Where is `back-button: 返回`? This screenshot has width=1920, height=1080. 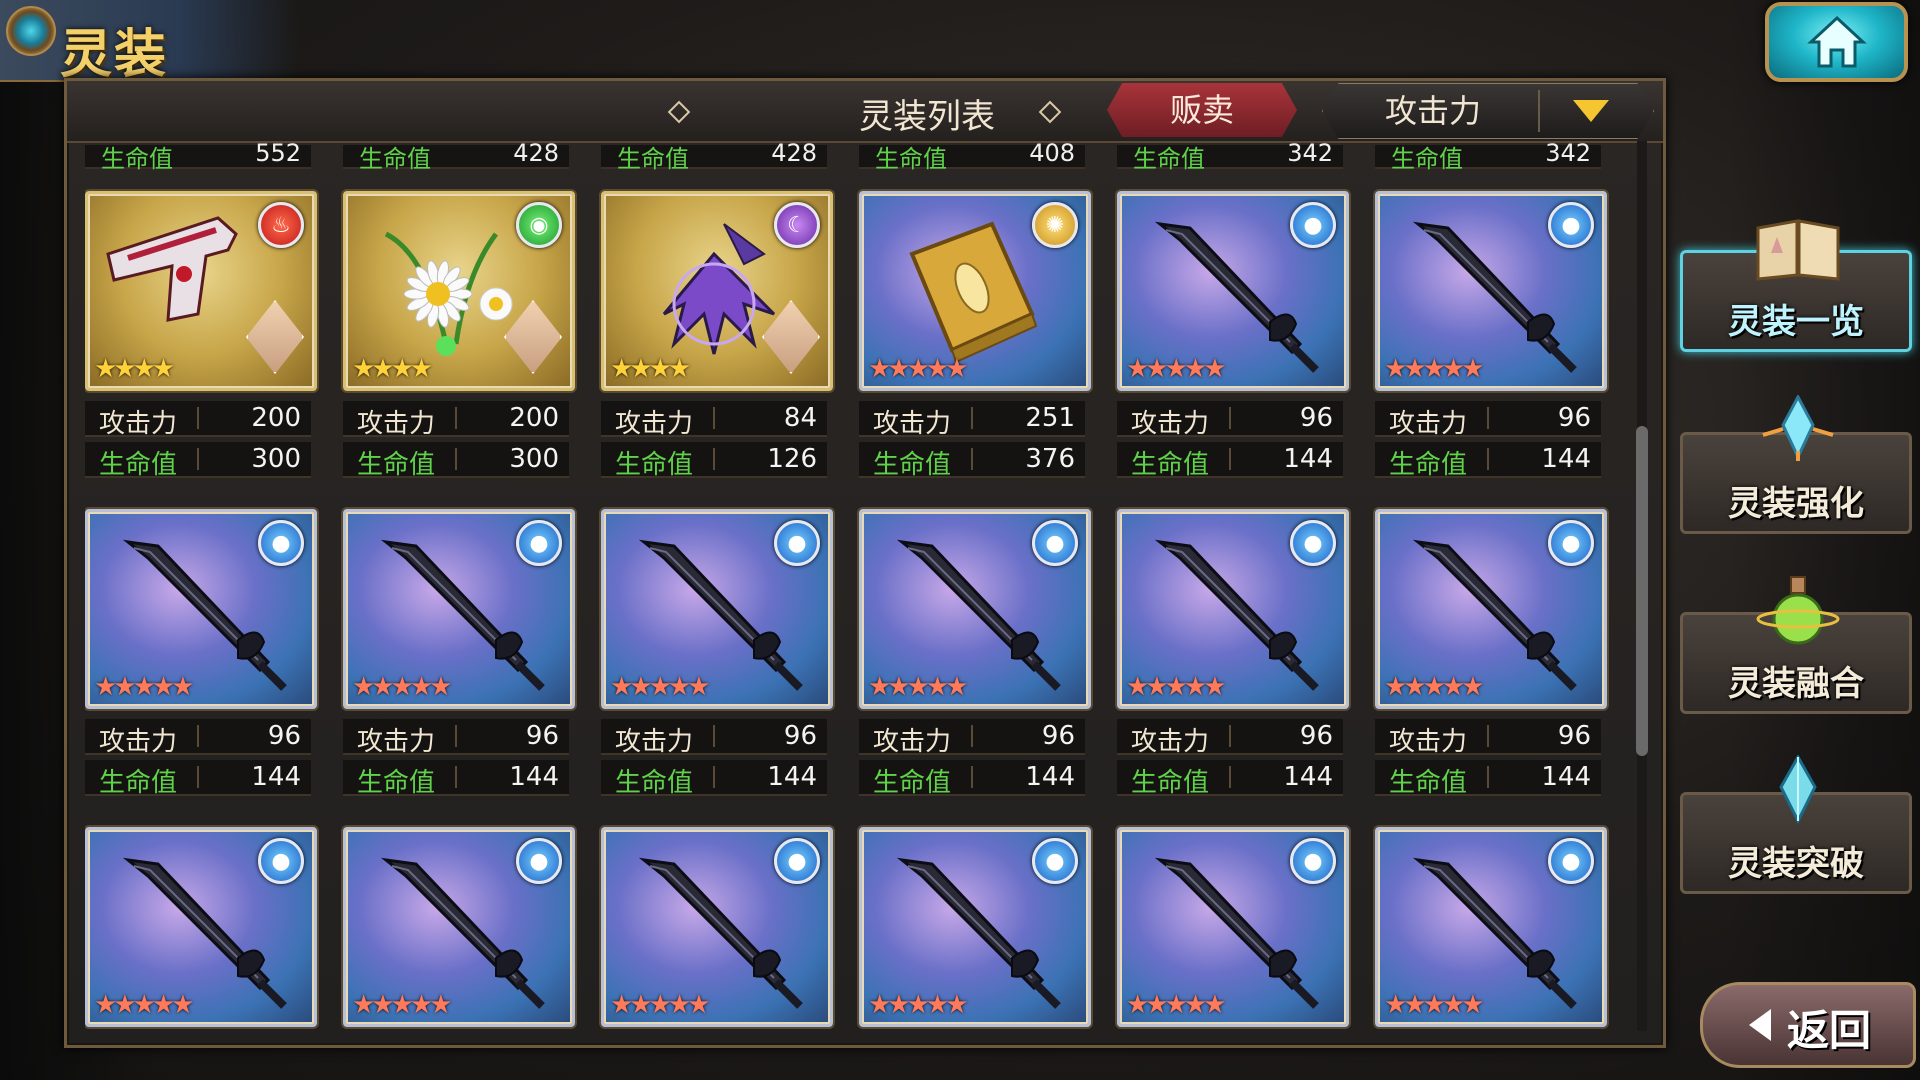 back-button: 返回 is located at coordinates (1808, 1025).